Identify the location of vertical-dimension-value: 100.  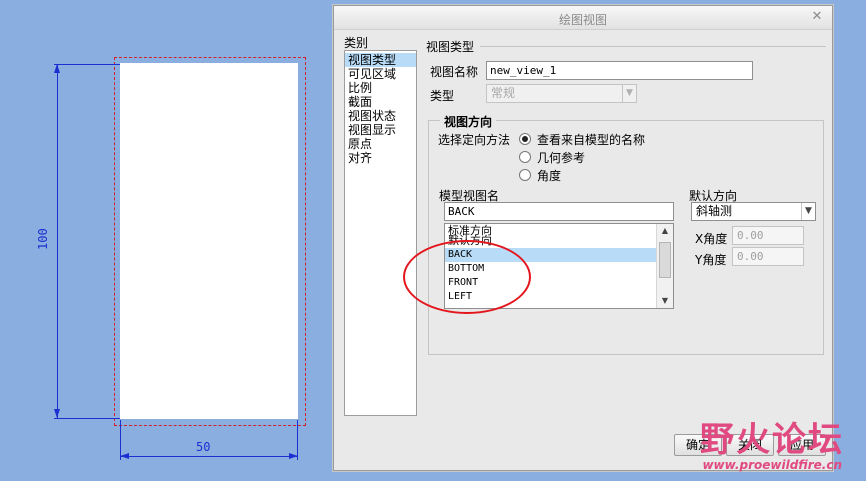
(46, 239).